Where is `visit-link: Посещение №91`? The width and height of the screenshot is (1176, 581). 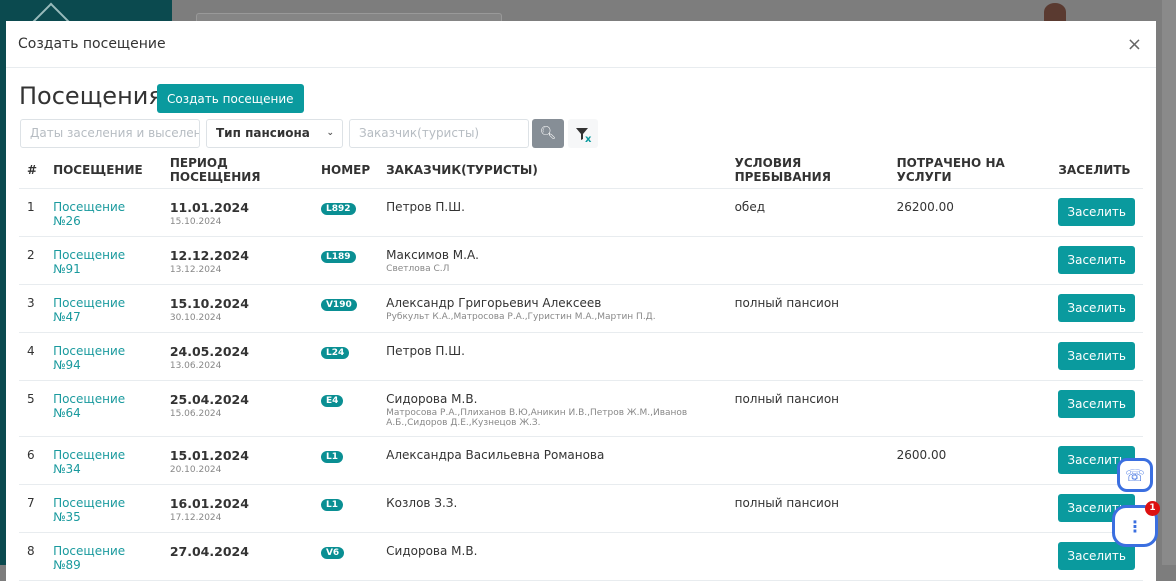 visit-link: Посещение №91 is located at coordinates (89, 262).